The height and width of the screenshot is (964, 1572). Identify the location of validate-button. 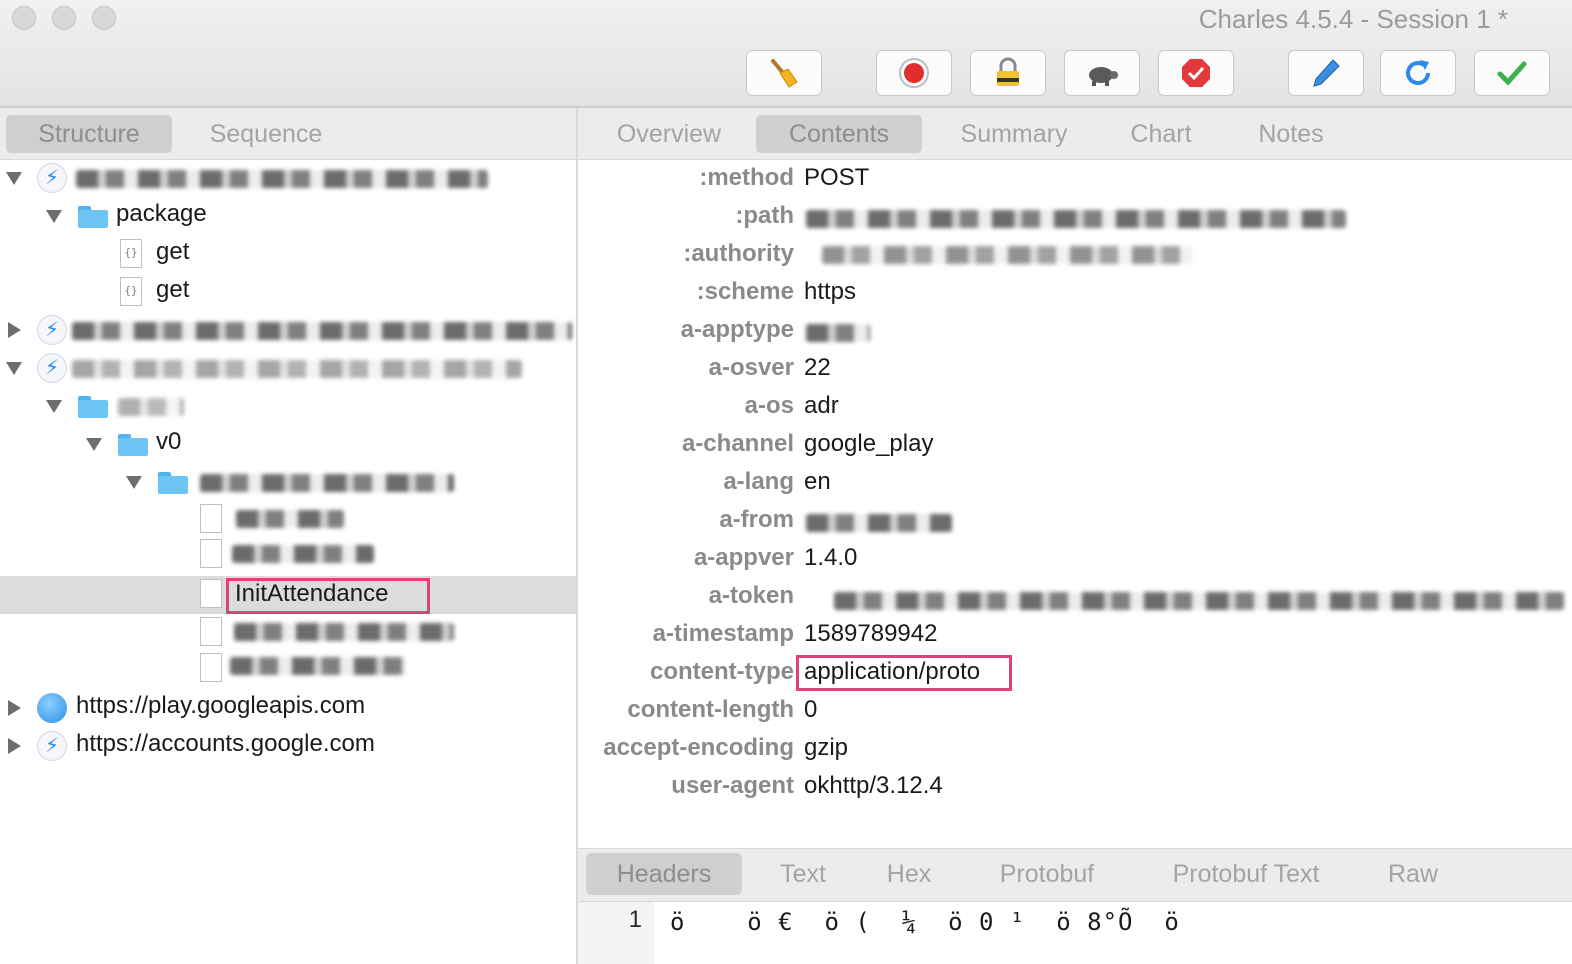
(1512, 73).